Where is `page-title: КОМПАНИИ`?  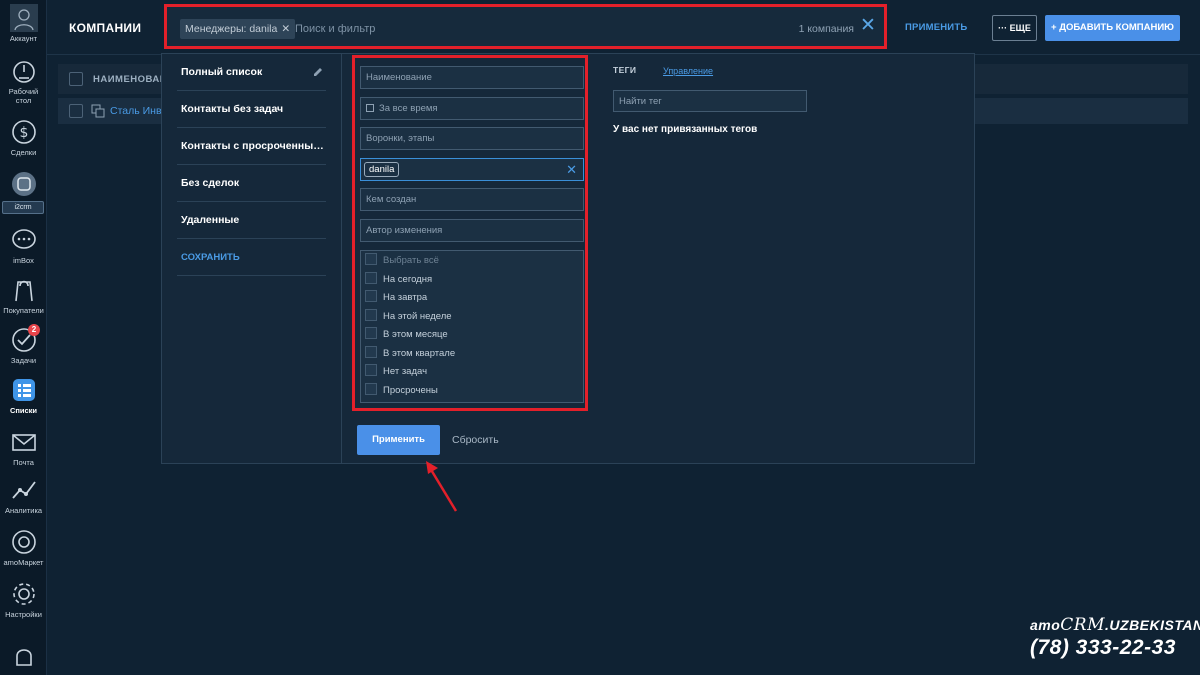 page-title: КОМПАНИИ is located at coordinates (105, 28).